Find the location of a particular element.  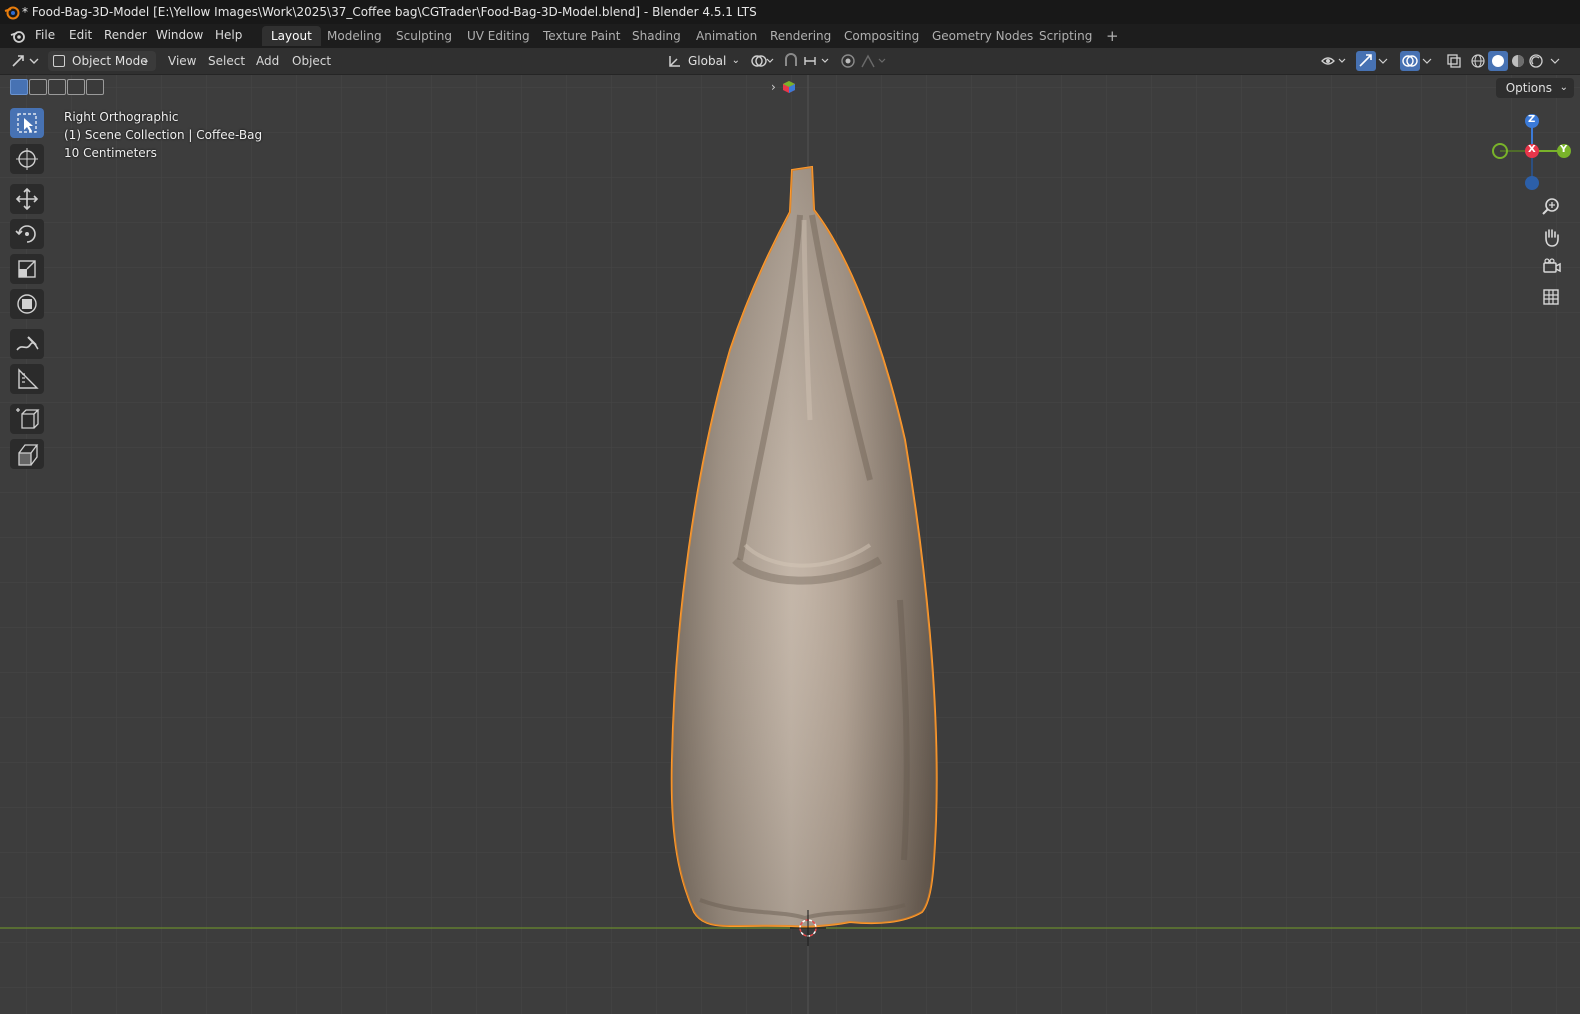

collection-label: (1) Scene Collection | Coffee-Bag is located at coordinates (163, 135).